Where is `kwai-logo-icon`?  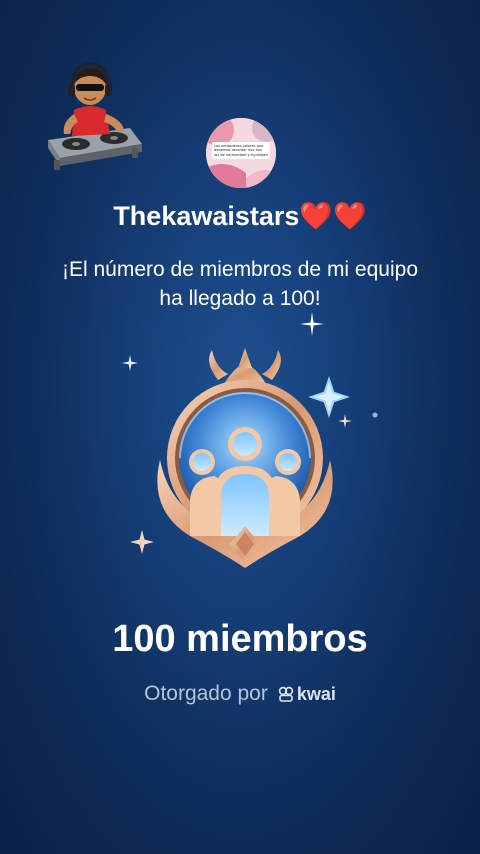 kwai-logo-icon is located at coordinates (286, 694).